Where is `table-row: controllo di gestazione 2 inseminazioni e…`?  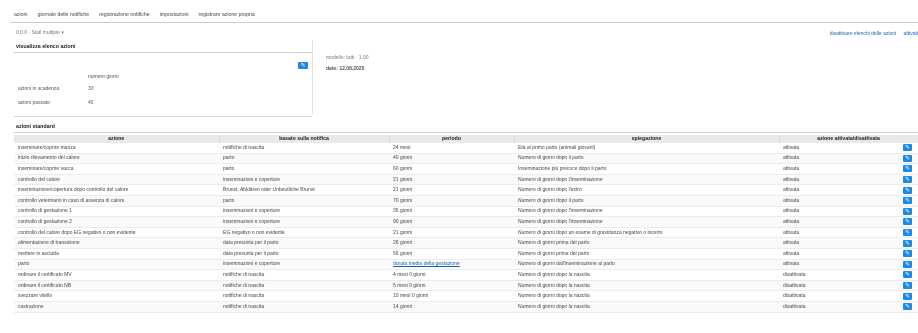 table-row: controllo di gestazione 2 inseminazioni e… is located at coordinates (466, 222).